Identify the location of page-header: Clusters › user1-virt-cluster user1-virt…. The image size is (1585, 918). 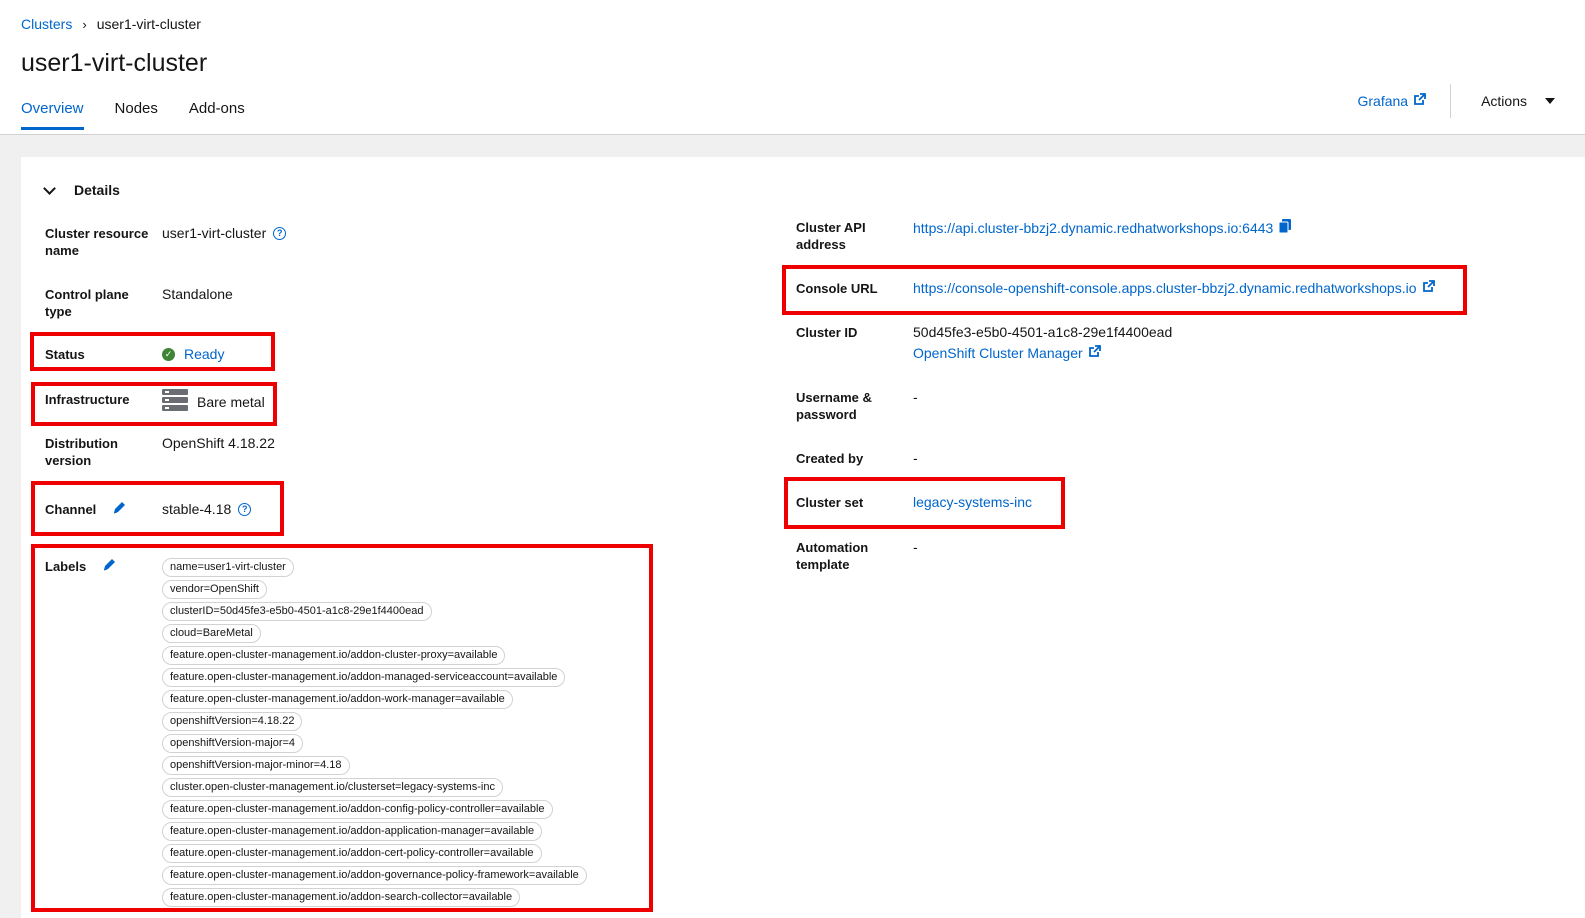
(792, 67).